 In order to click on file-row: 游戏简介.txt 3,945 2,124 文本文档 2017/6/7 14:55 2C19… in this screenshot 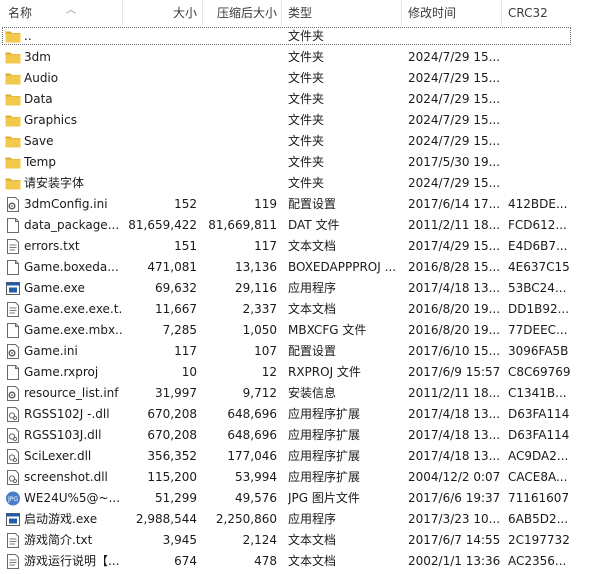, I will do `click(299, 540)`.